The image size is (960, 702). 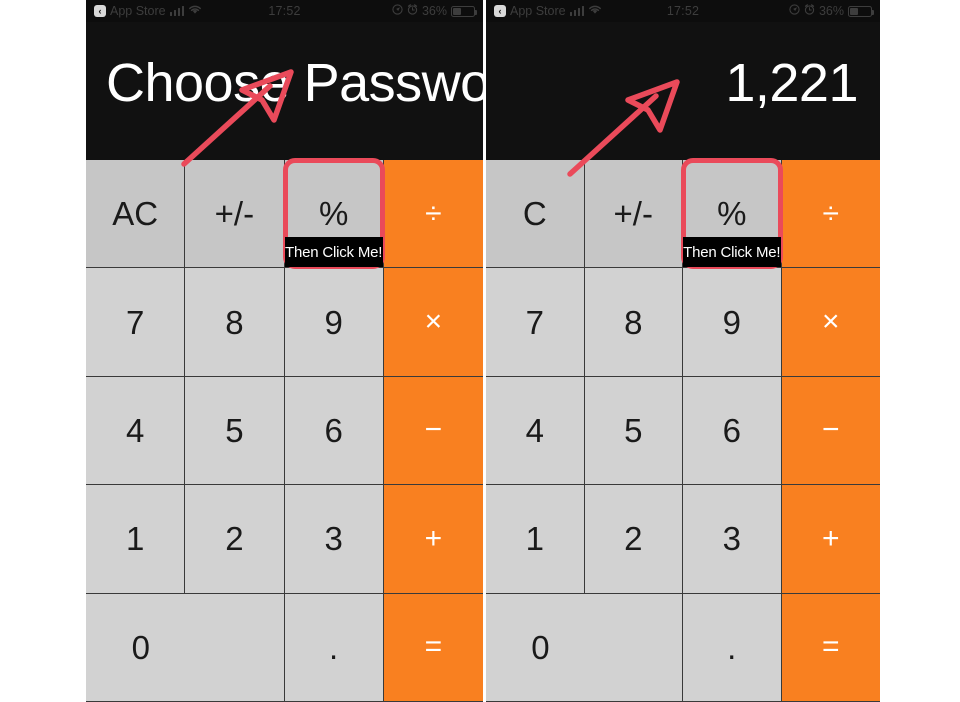 I want to click on key-c: C, so click(x=535, y=214).